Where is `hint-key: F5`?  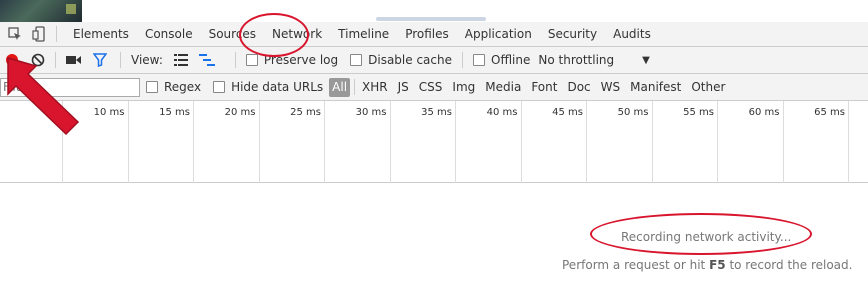
hint-key: F5 is located at coordinates (717, 265).